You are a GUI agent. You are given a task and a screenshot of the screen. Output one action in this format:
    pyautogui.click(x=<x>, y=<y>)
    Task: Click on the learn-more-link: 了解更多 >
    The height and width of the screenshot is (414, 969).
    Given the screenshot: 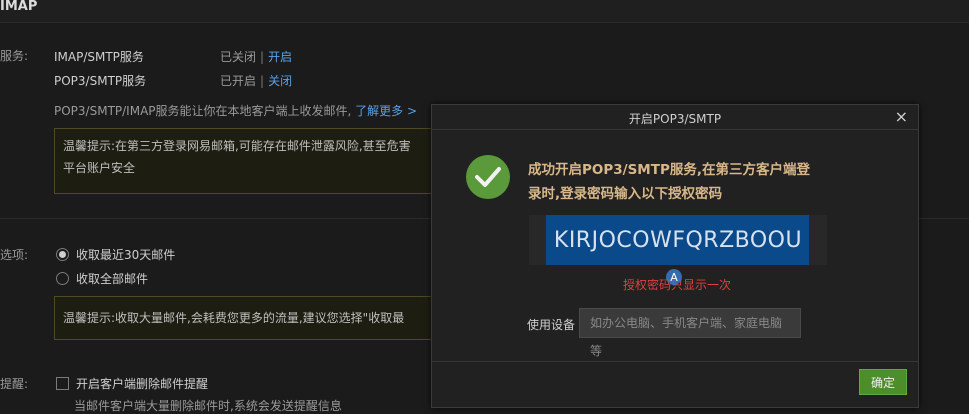 What is the action you would take?
    pyautogui.click(x=386, y=111)
    